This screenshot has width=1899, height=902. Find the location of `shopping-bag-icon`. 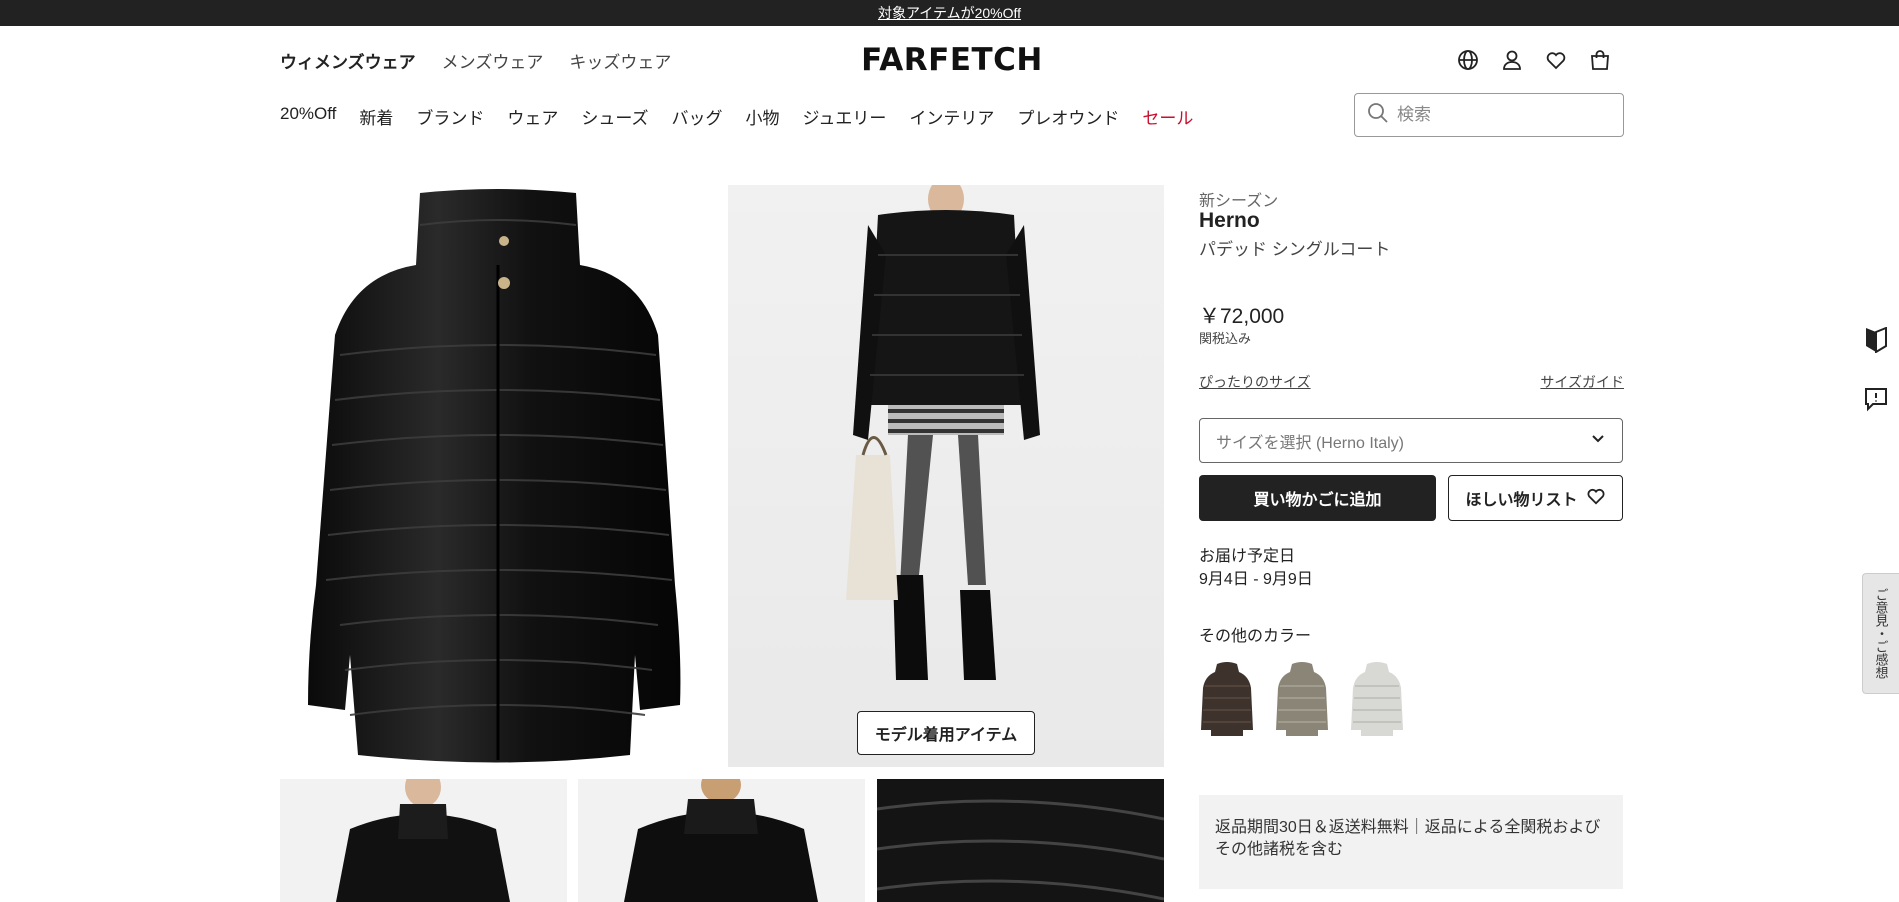

shopping-bag-icon is located at coordinates (1600, 60).